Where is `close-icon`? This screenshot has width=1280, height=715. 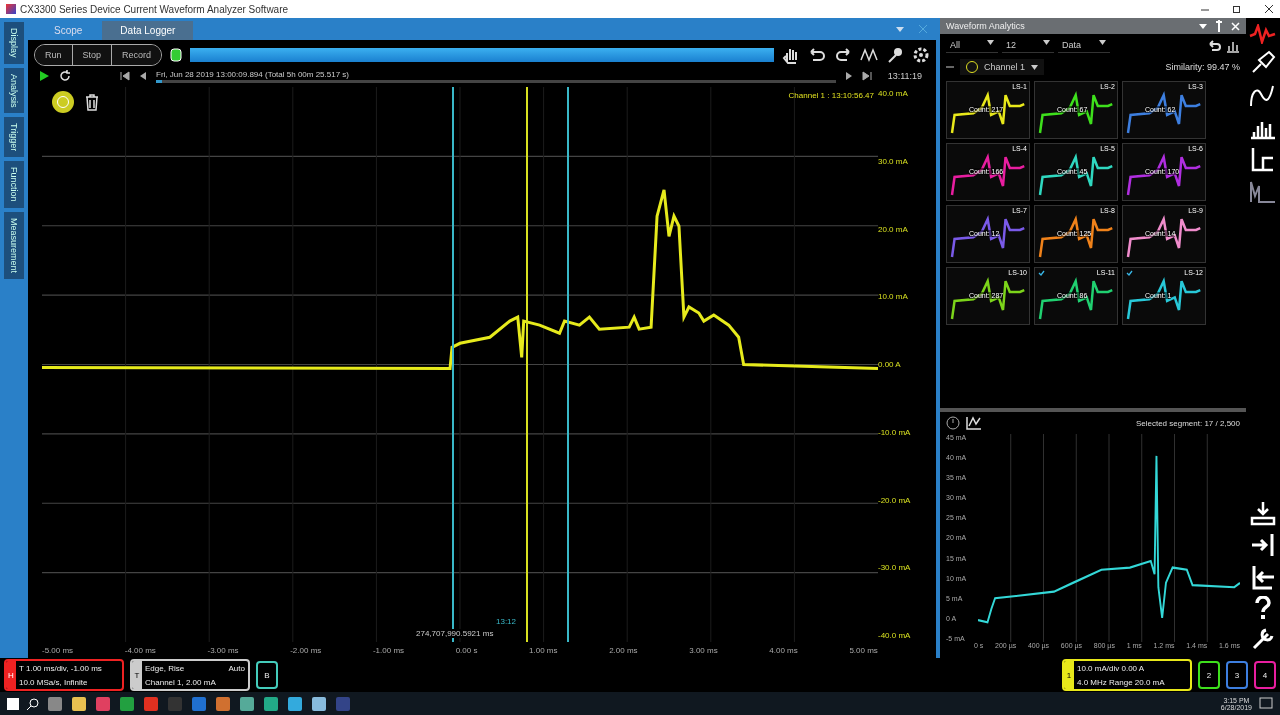 close-icon is located at coordinates (1269, 9).